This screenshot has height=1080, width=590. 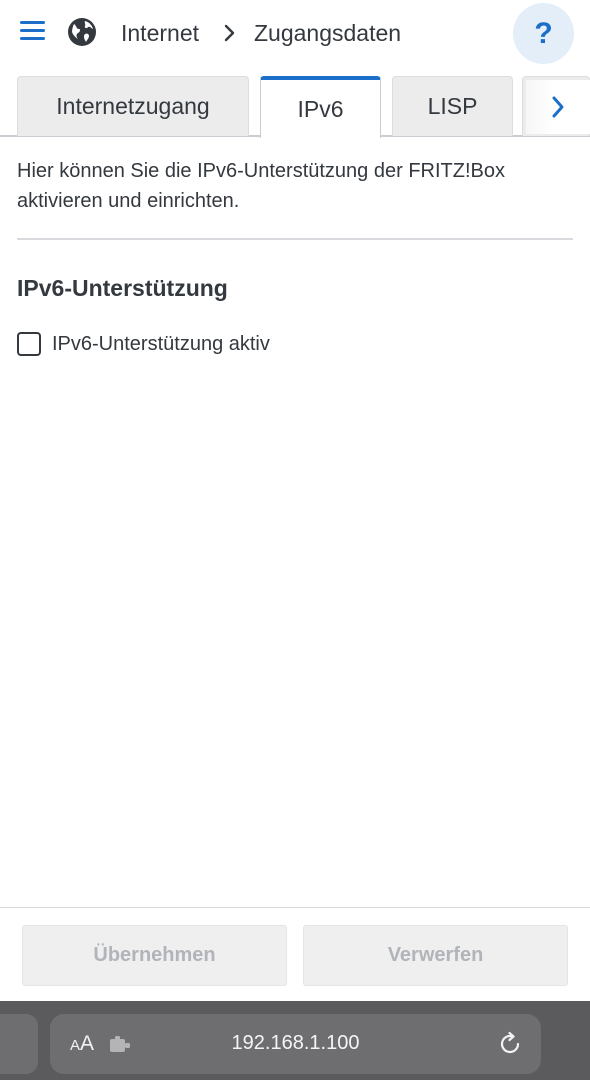 I want to click on header: Internet Zugangsdaten ?, so click(x=295, y=35).